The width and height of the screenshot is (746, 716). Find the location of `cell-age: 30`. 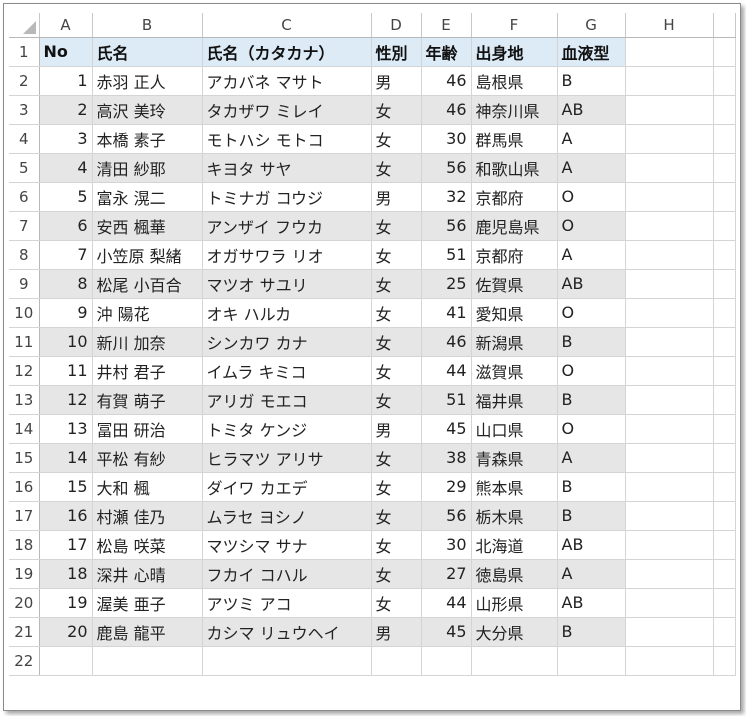

cell-age: 30 is located at coordinates (446, 139).